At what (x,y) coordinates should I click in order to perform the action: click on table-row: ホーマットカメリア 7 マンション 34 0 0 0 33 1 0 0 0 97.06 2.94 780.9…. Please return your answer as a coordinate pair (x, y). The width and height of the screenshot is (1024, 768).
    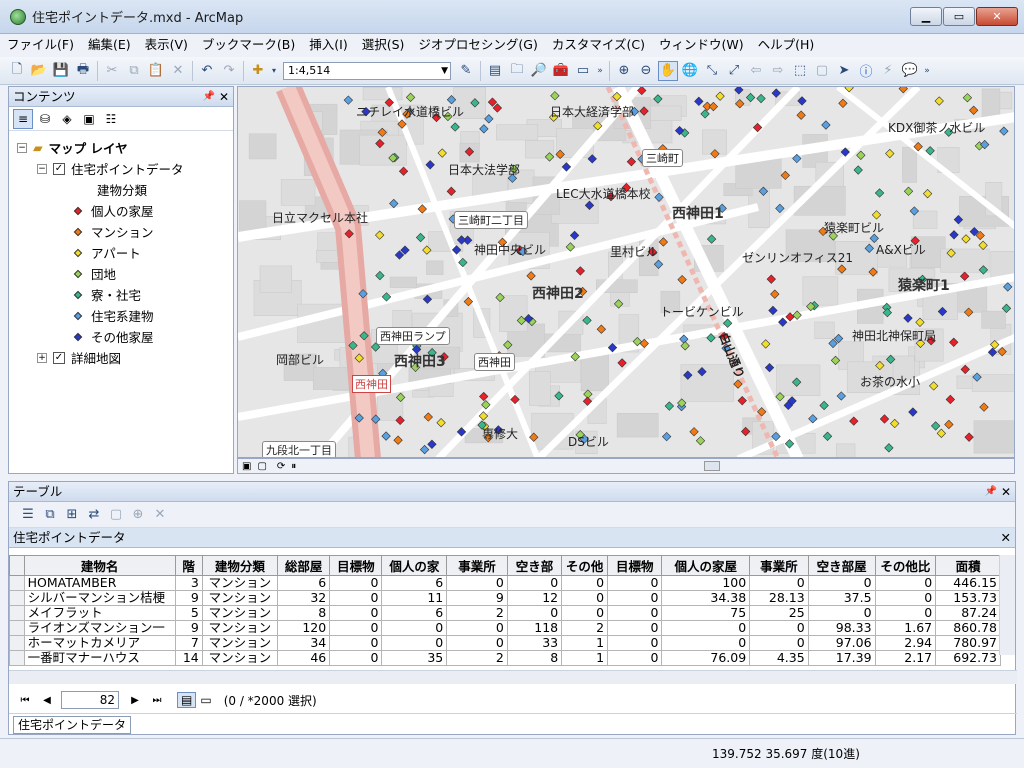
    Looking at the image, I should click on (505, 643).